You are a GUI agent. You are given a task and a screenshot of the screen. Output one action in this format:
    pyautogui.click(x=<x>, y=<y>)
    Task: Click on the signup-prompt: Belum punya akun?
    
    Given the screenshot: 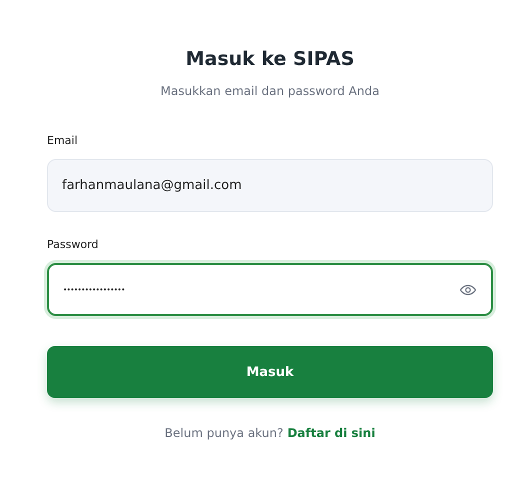 What is the action you would take?
    pyautogui.click(x=224, y=433)
    